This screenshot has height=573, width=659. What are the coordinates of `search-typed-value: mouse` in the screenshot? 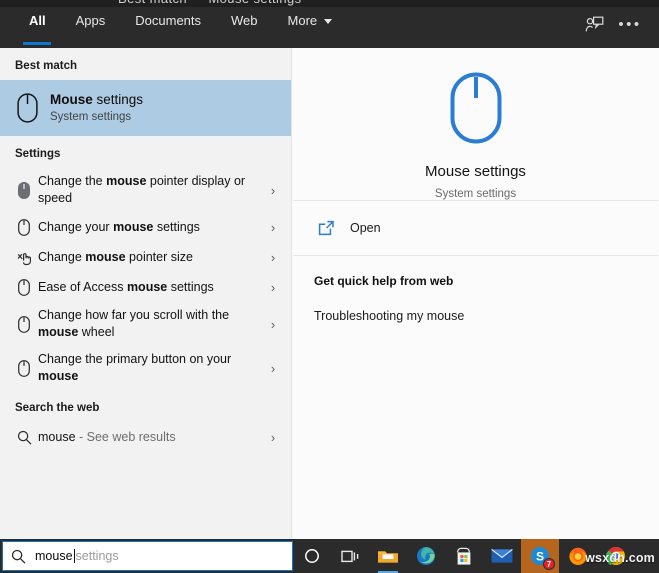 It's located at (54, 556).